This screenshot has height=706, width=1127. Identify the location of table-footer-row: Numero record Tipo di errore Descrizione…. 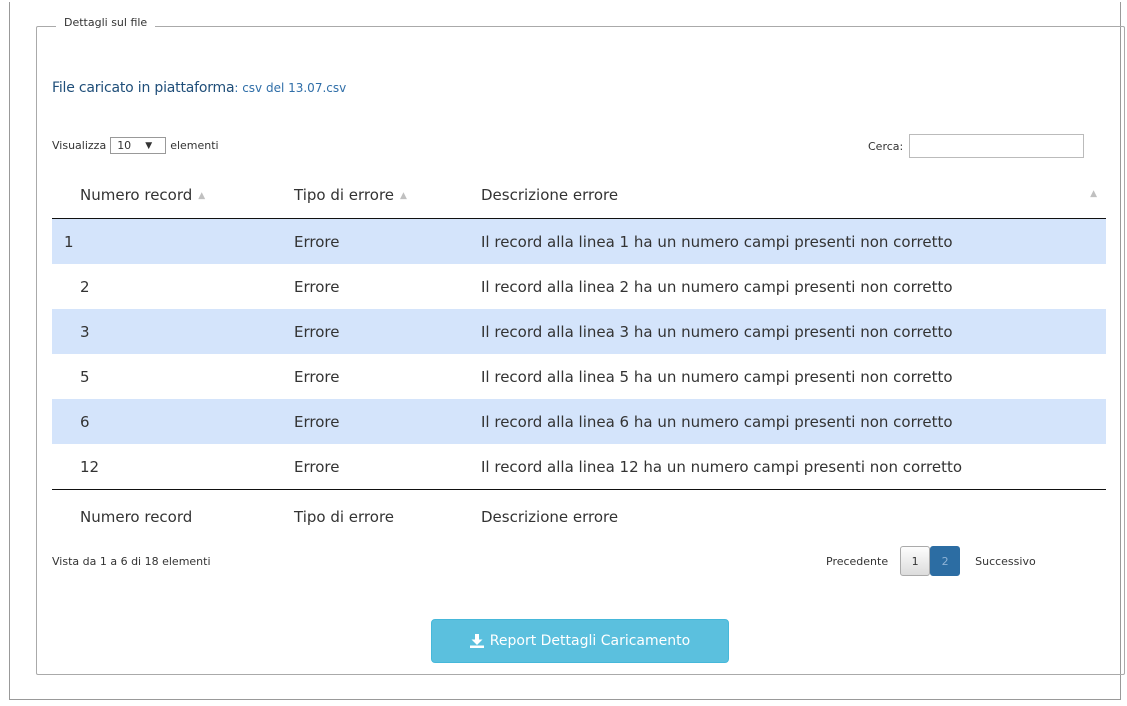
(579, 516).